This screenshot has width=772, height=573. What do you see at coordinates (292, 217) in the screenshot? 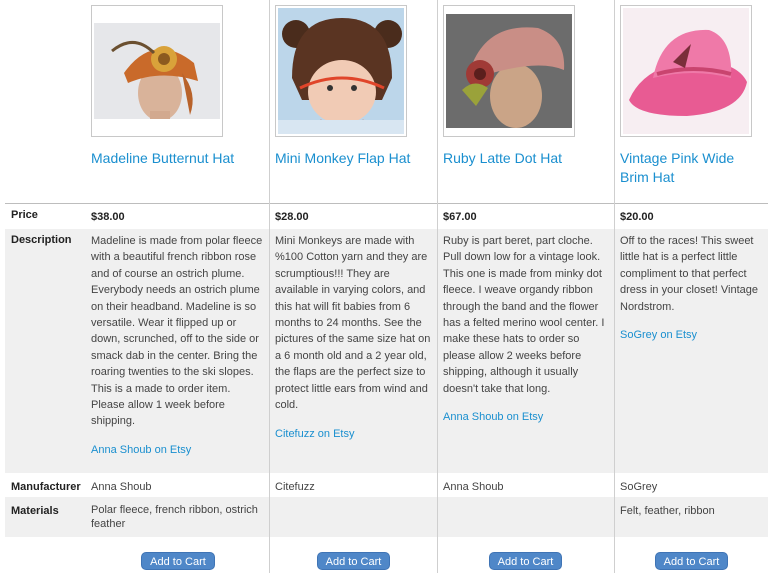
I see `product-price: $28.00` at bounding box center [292, 217].